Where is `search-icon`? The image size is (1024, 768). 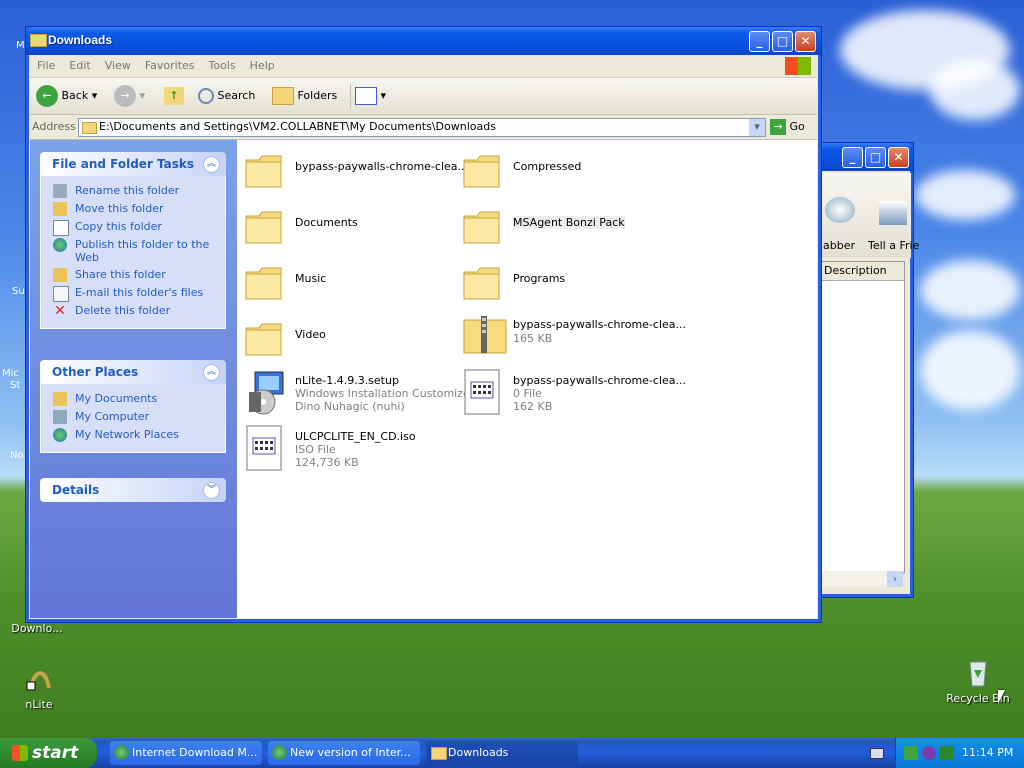 search-icon is located at coordinates (206, 96).